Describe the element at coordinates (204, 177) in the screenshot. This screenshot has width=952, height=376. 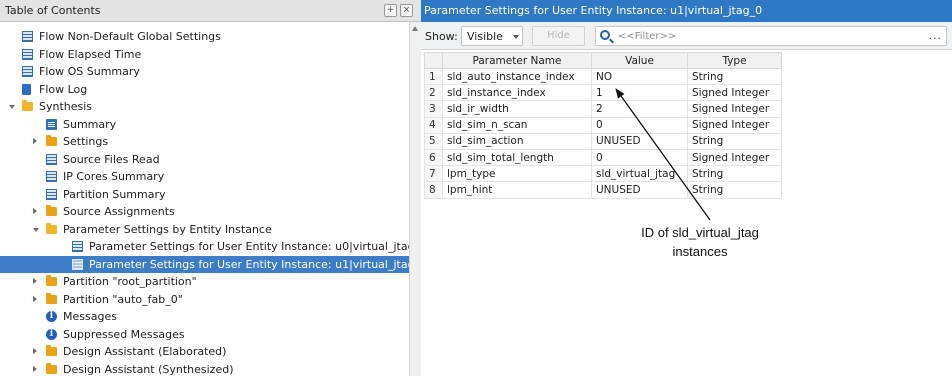
I see `toc-item: IP Cores Summary` at that location.